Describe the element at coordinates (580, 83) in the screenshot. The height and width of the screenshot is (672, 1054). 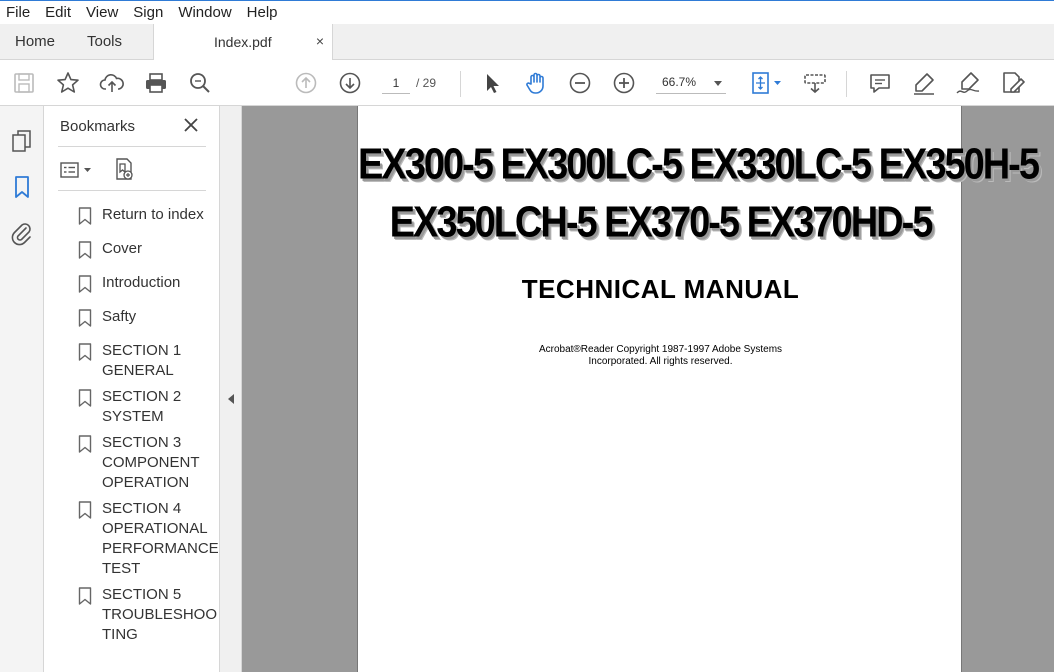
I see `zoom-out-icon` at that location.